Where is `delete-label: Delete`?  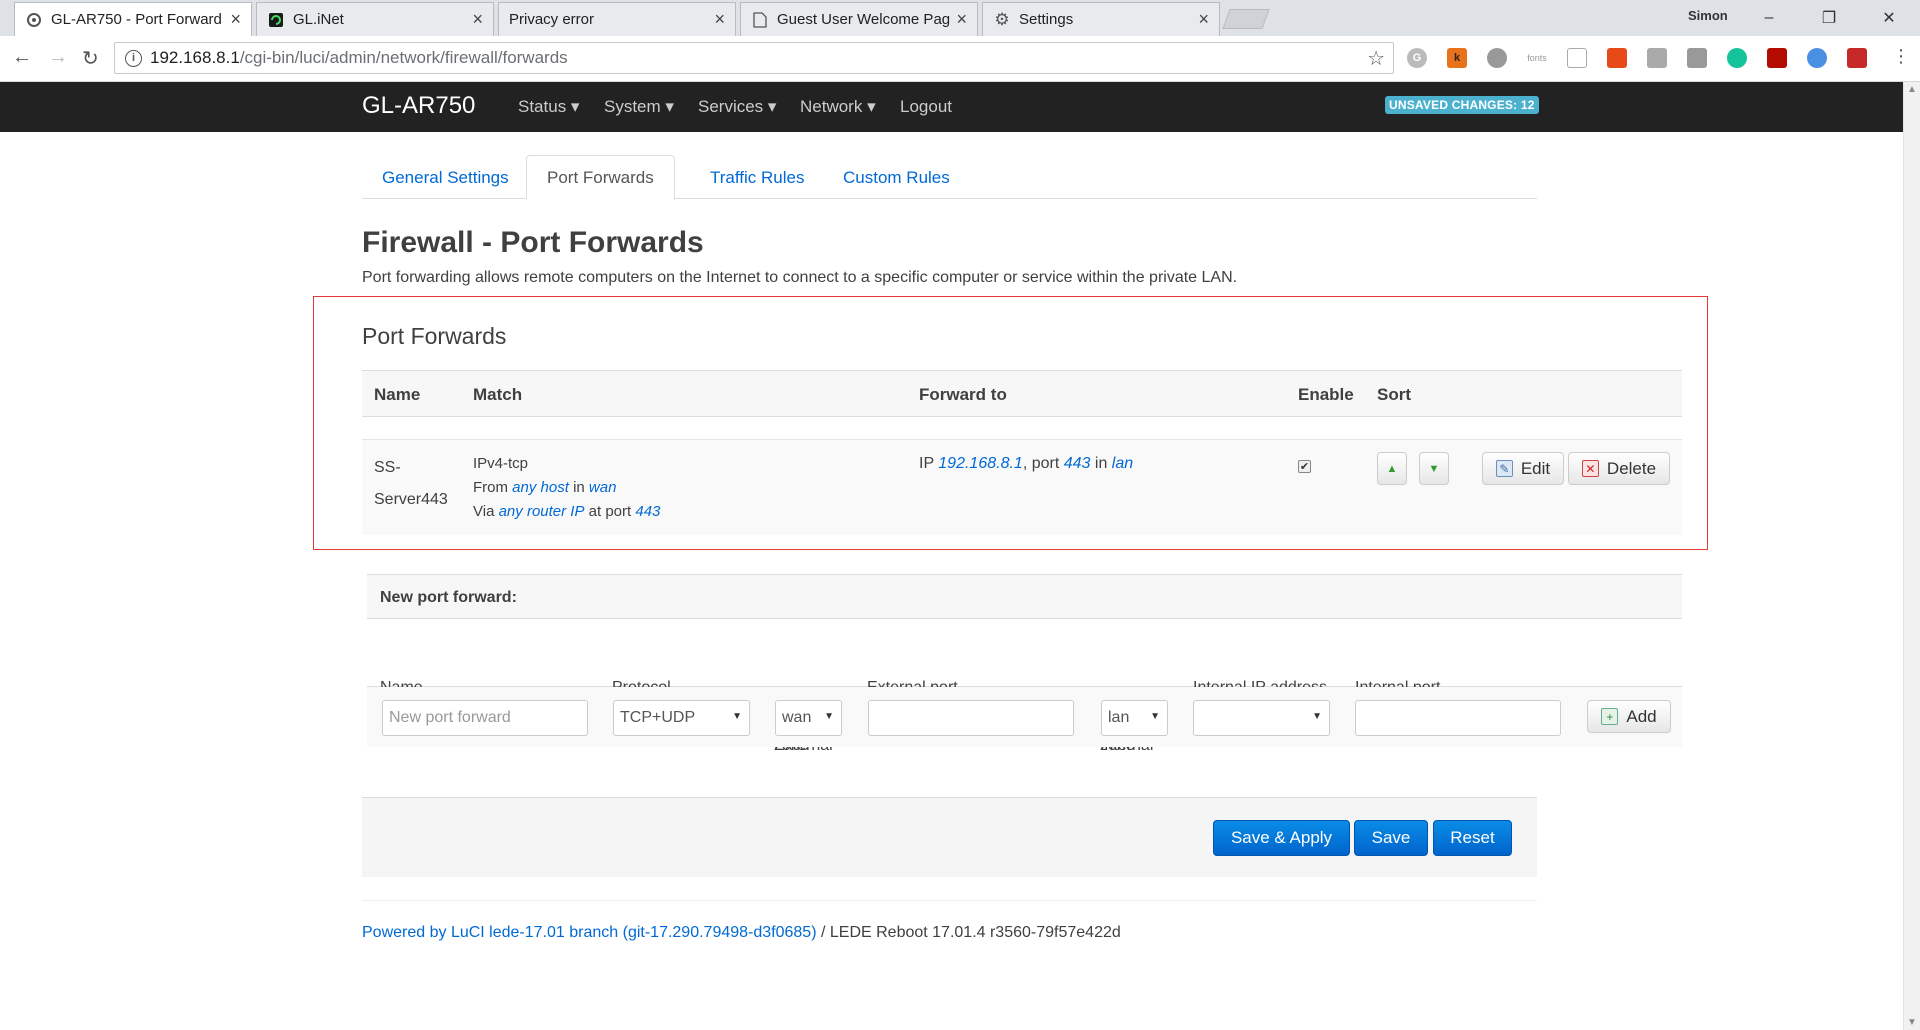
delete-label: Delete is located at coordinates (1631, 468).